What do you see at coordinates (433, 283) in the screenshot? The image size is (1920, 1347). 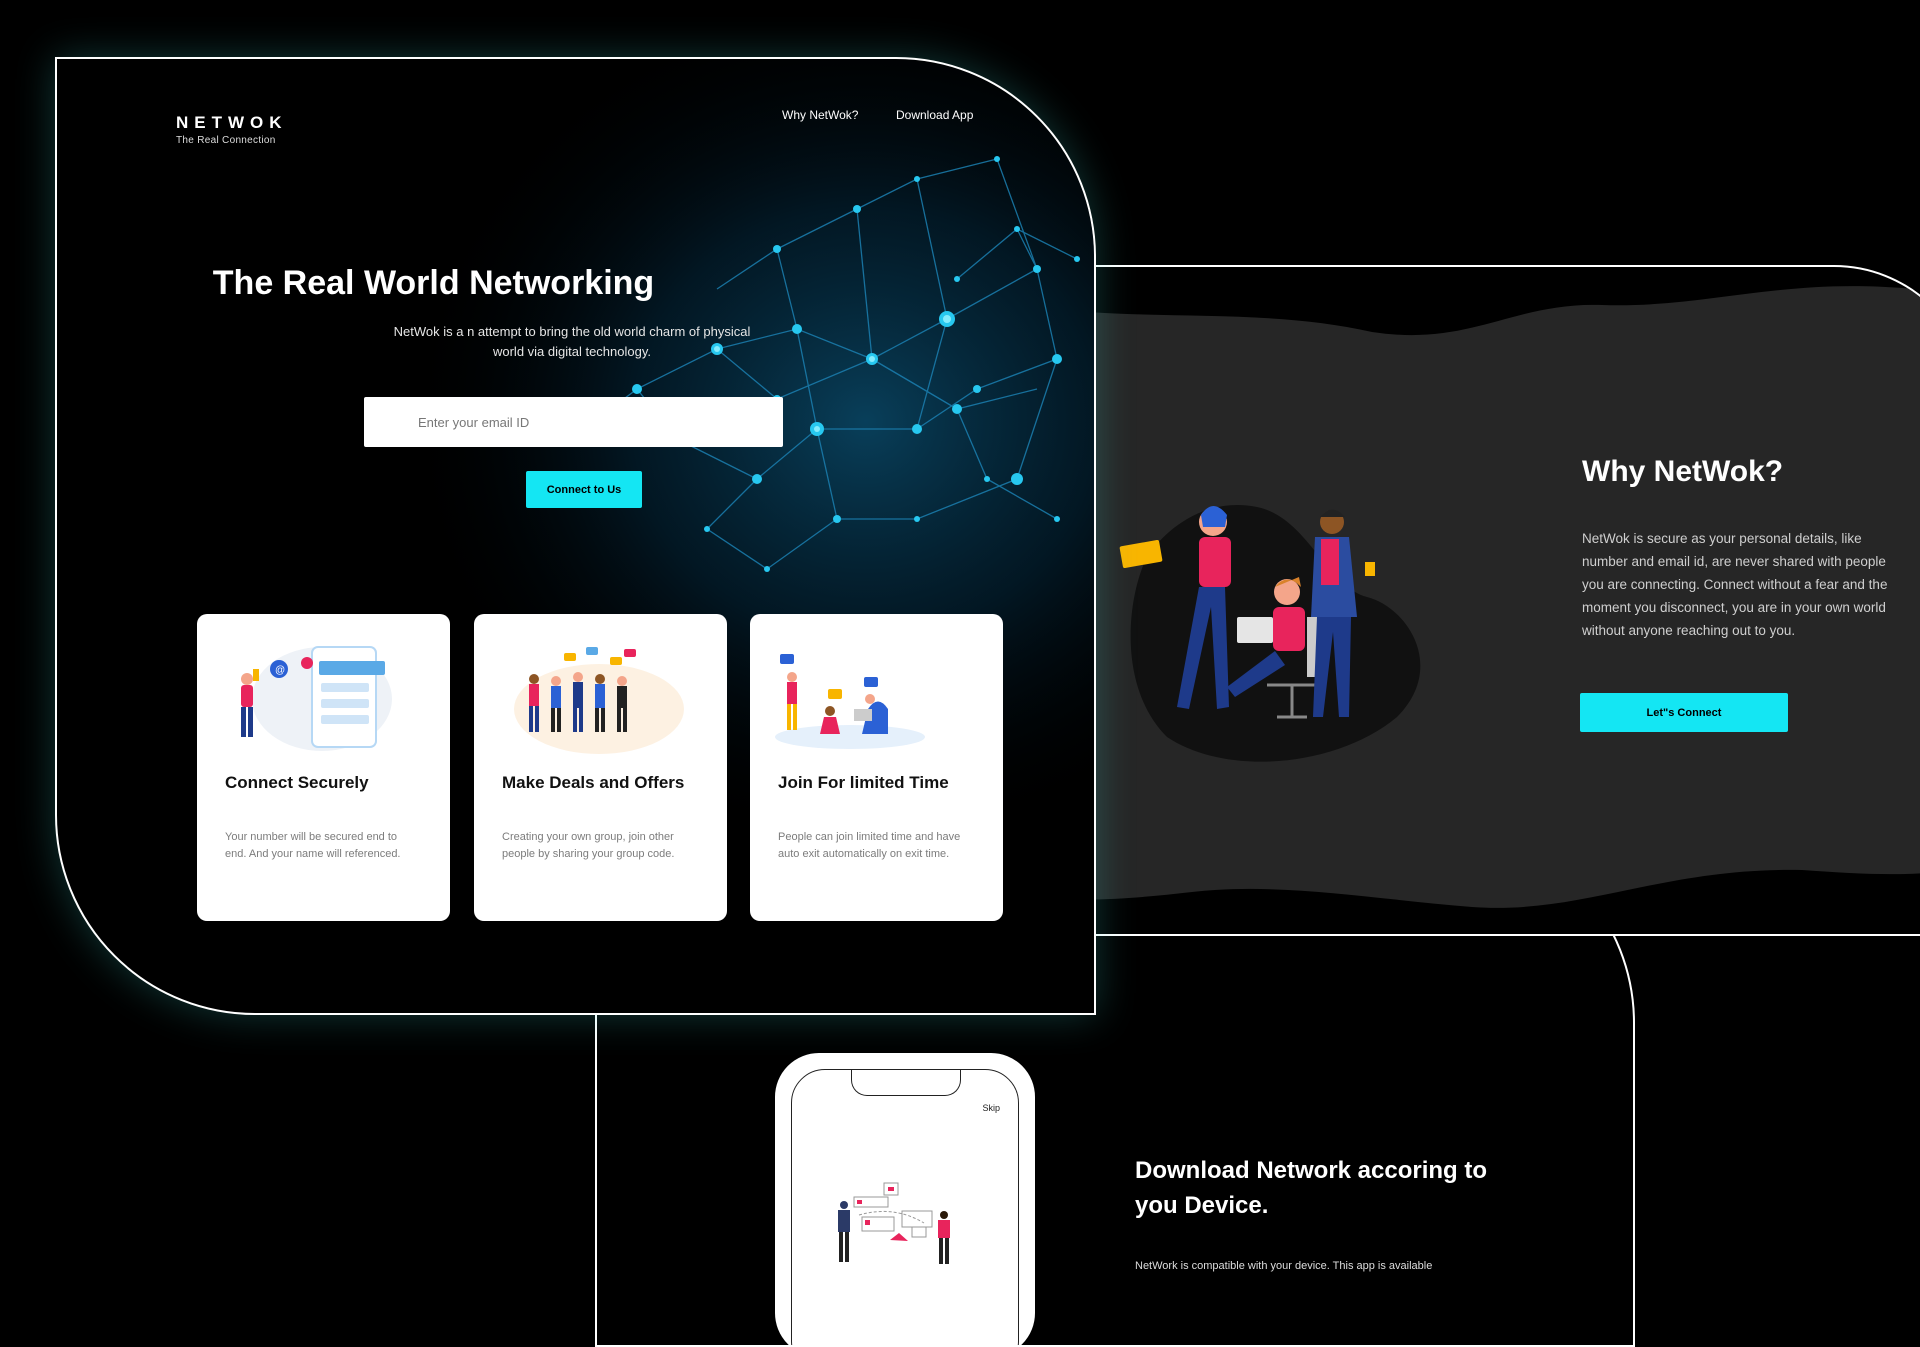 I see `hero-title: The Real World Networking` at bounding box center [433, 283].